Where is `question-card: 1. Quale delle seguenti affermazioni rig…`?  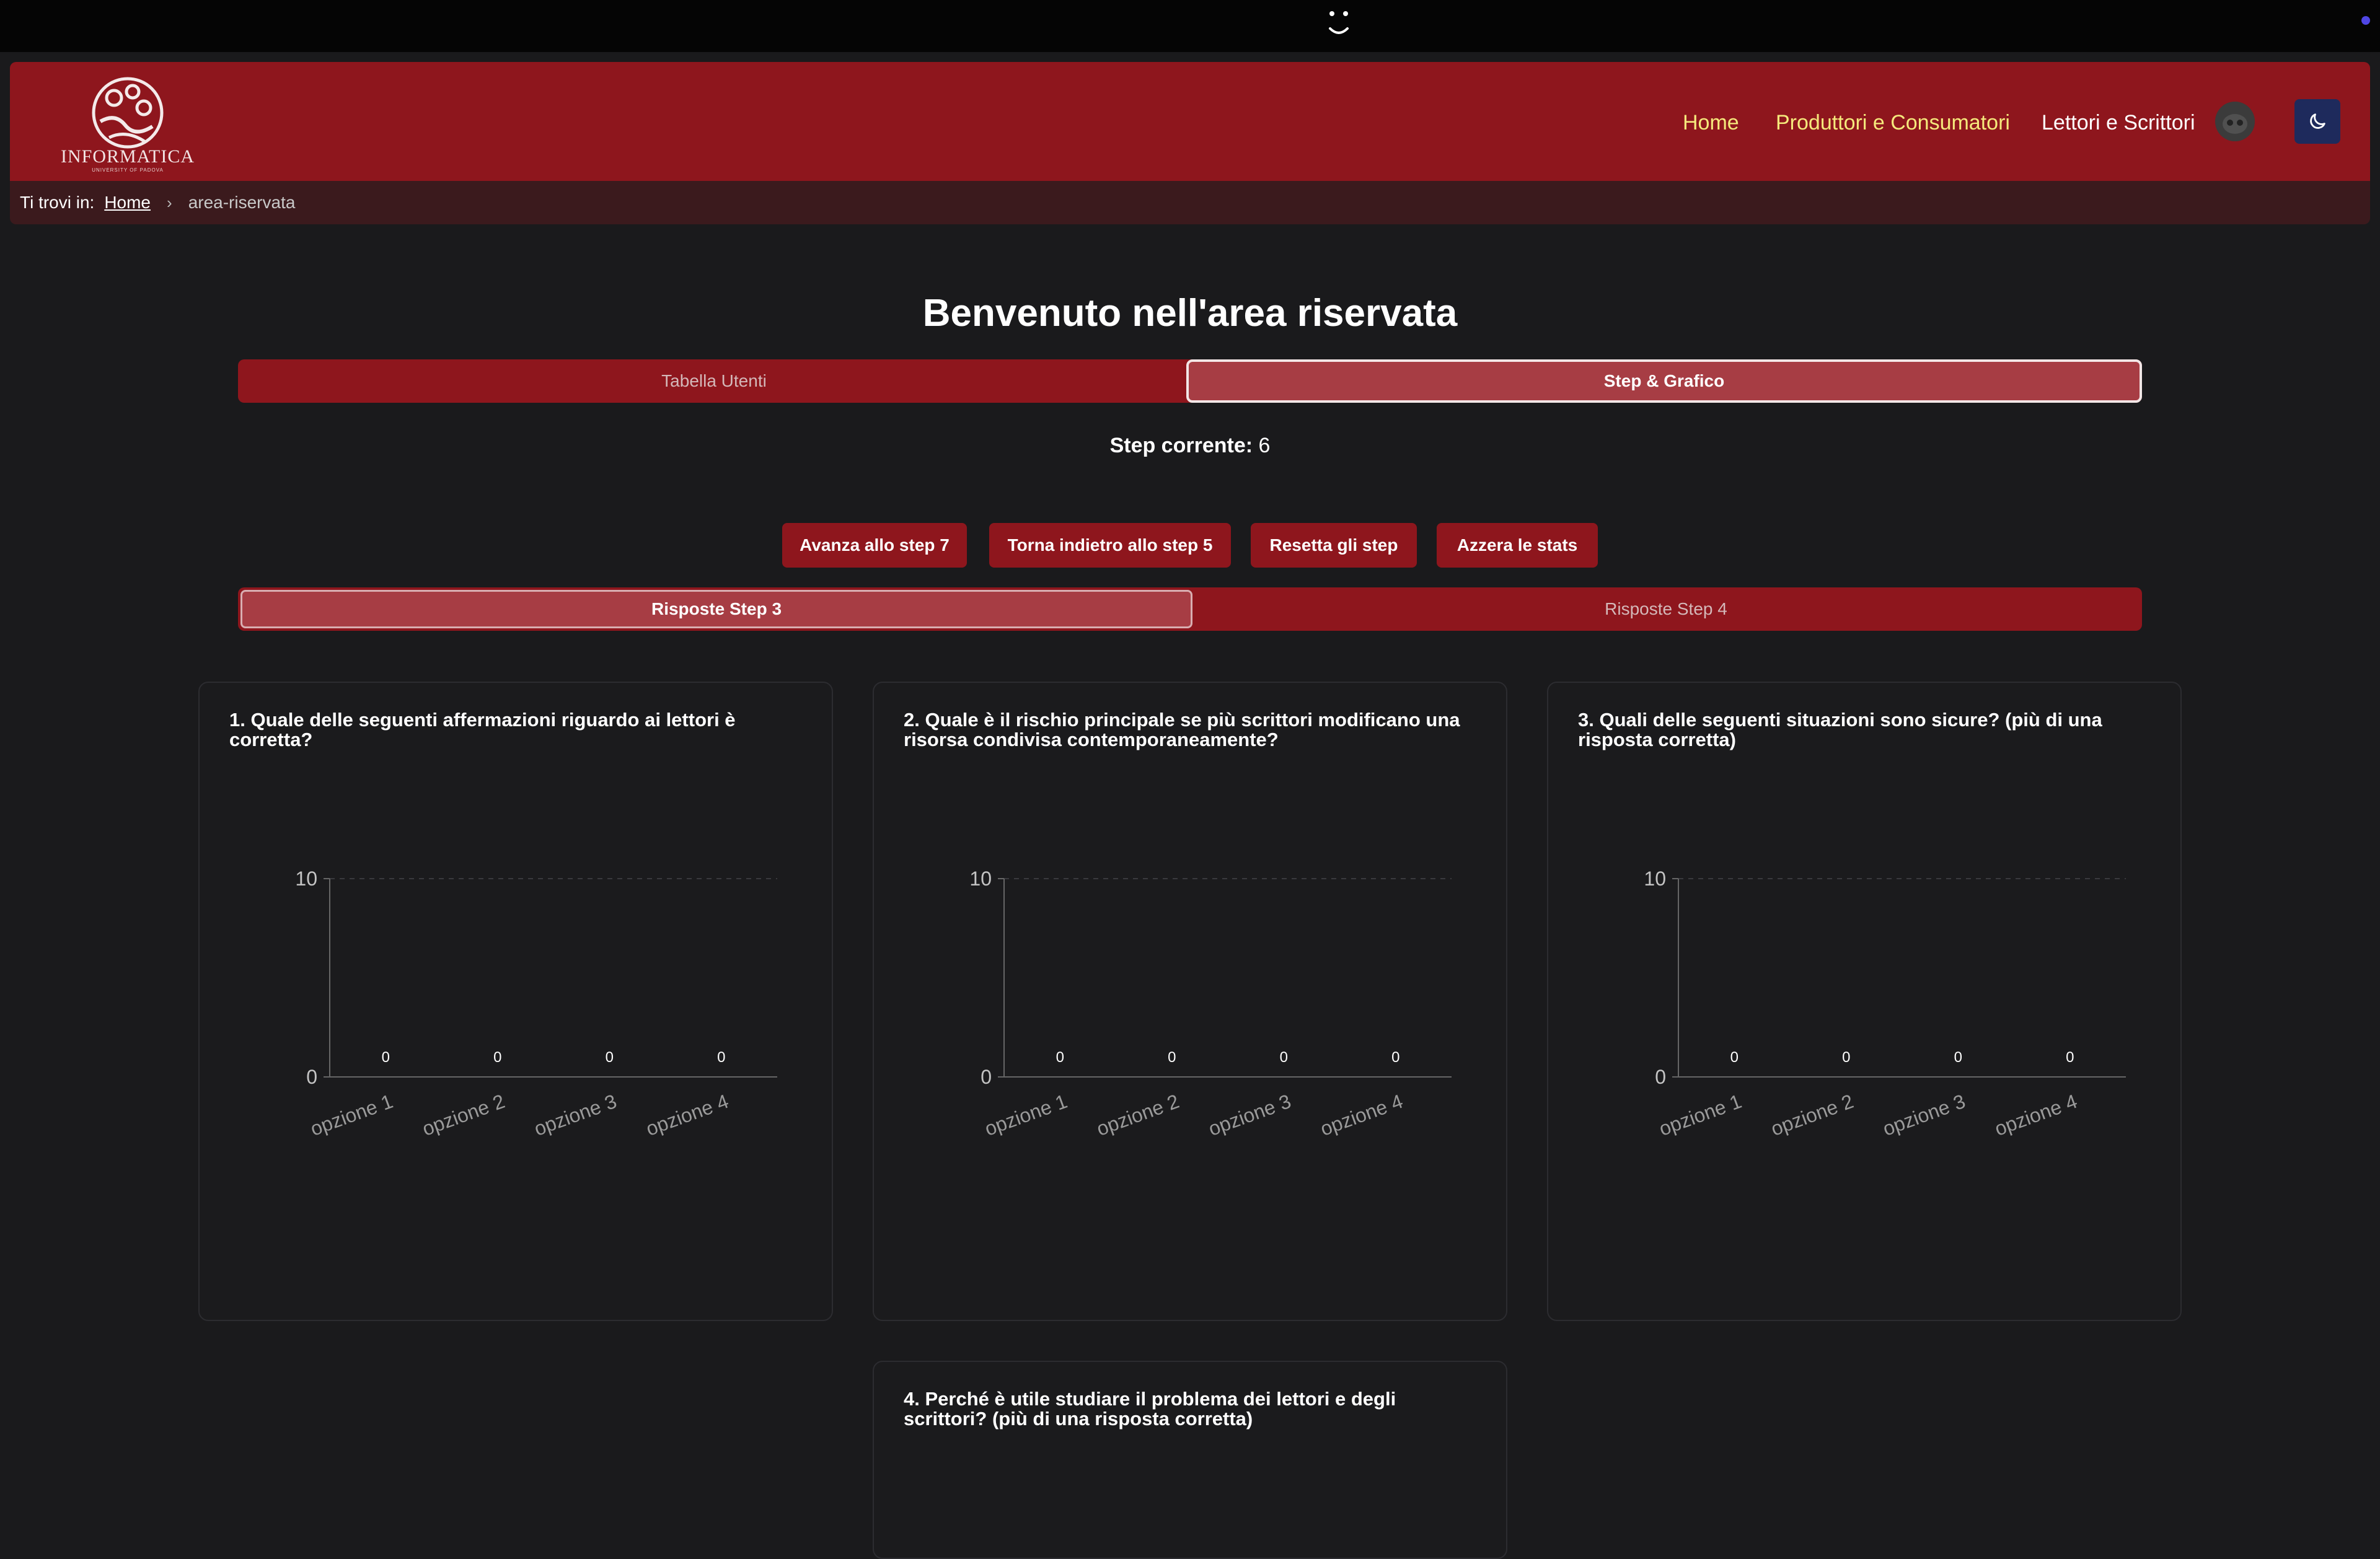 question-card: 1. Quale delle seguenti affermazioni rig… is located at coordinates (515, 1001).